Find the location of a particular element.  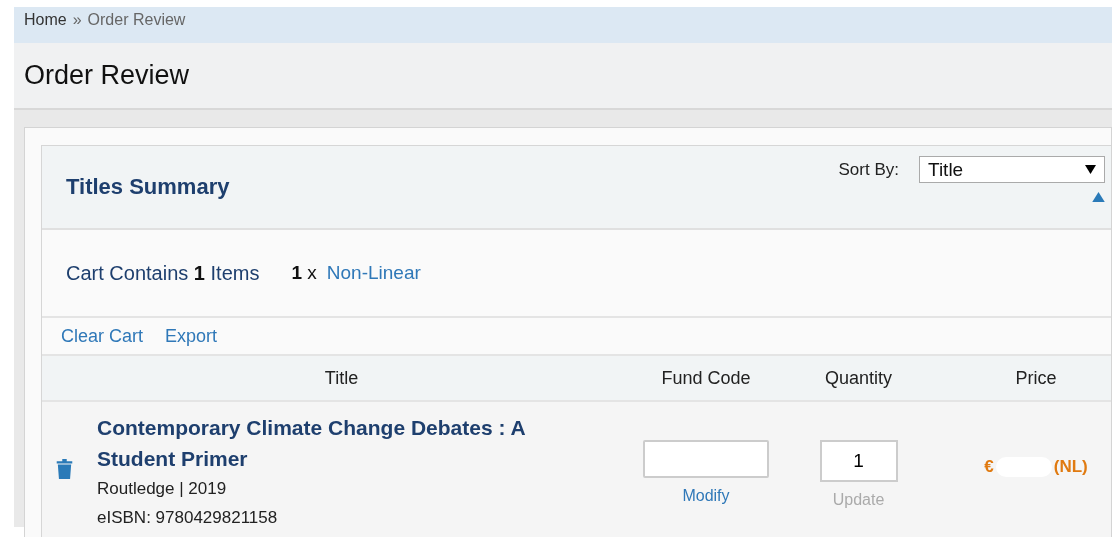

modify-link: Modify is located at coordinates (706, 496).